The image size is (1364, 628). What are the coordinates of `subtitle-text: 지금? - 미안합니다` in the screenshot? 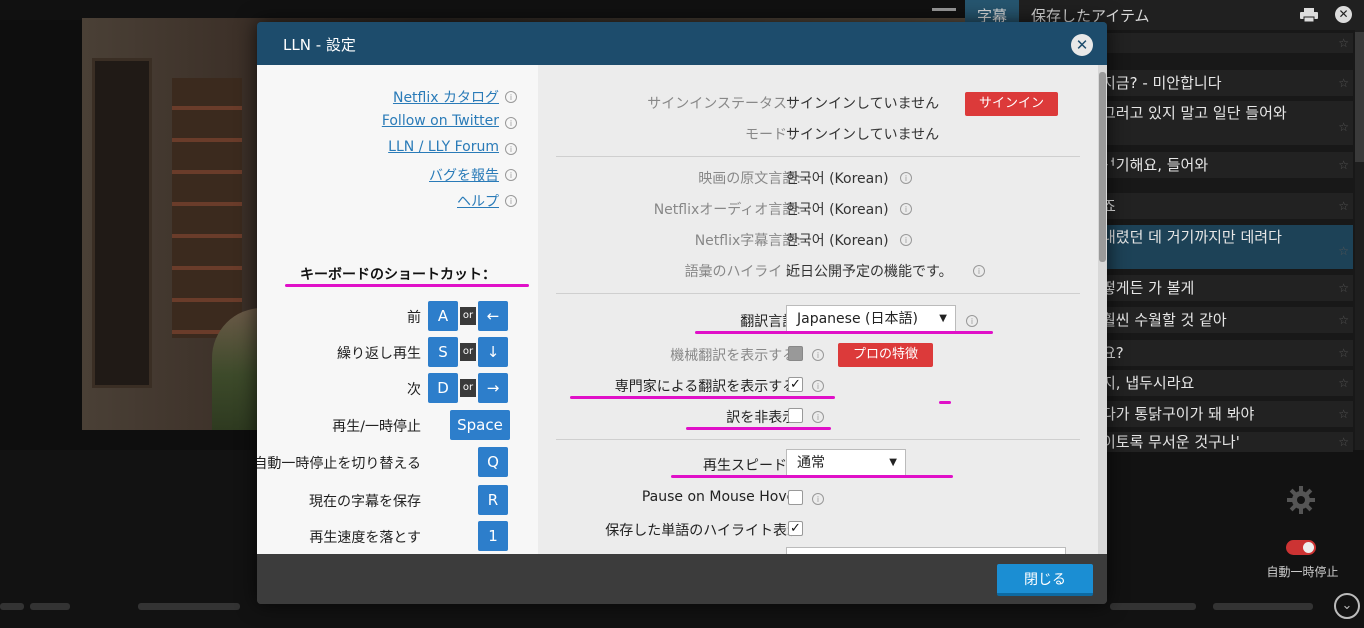 It's located at (1162, 83).